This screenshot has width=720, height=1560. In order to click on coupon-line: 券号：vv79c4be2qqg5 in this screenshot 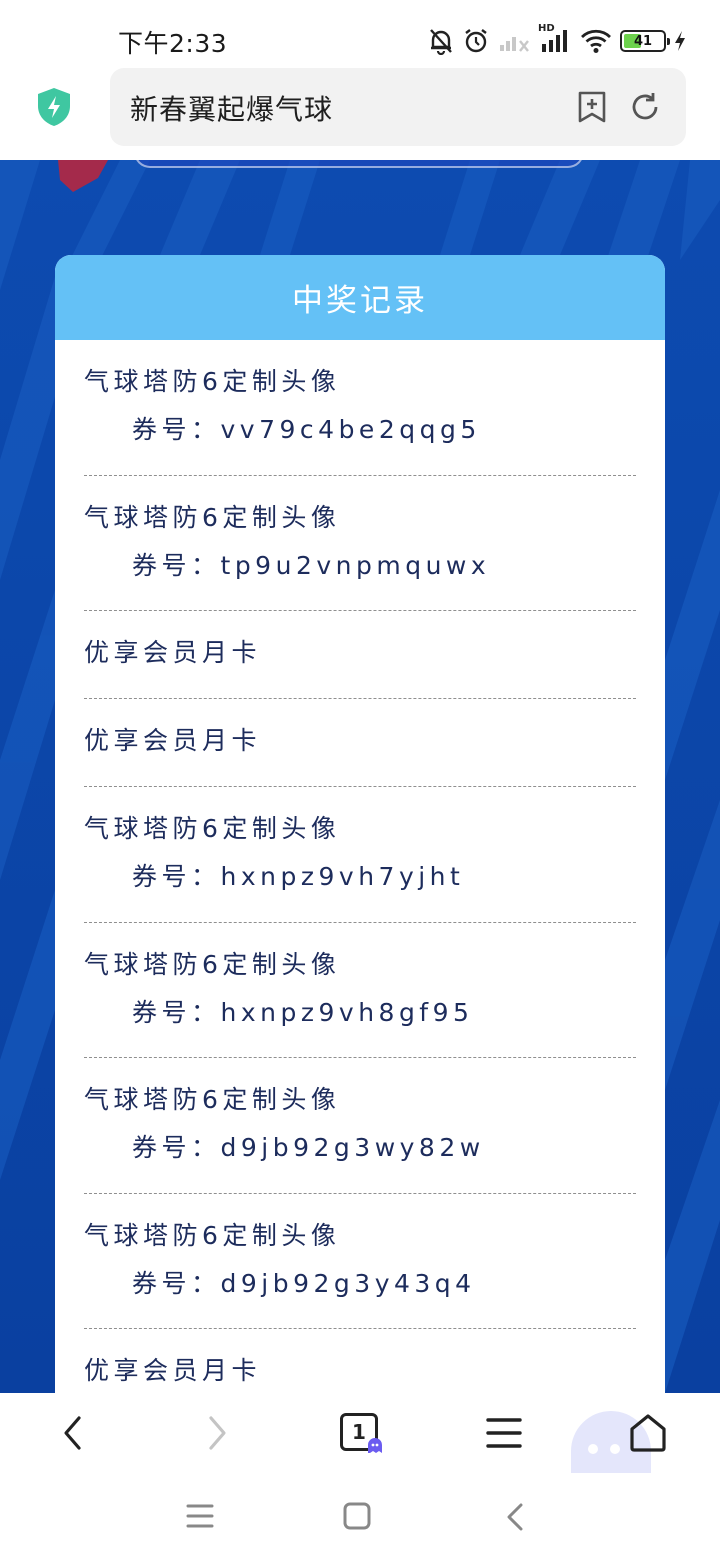, I will do `click(360, 430)`.